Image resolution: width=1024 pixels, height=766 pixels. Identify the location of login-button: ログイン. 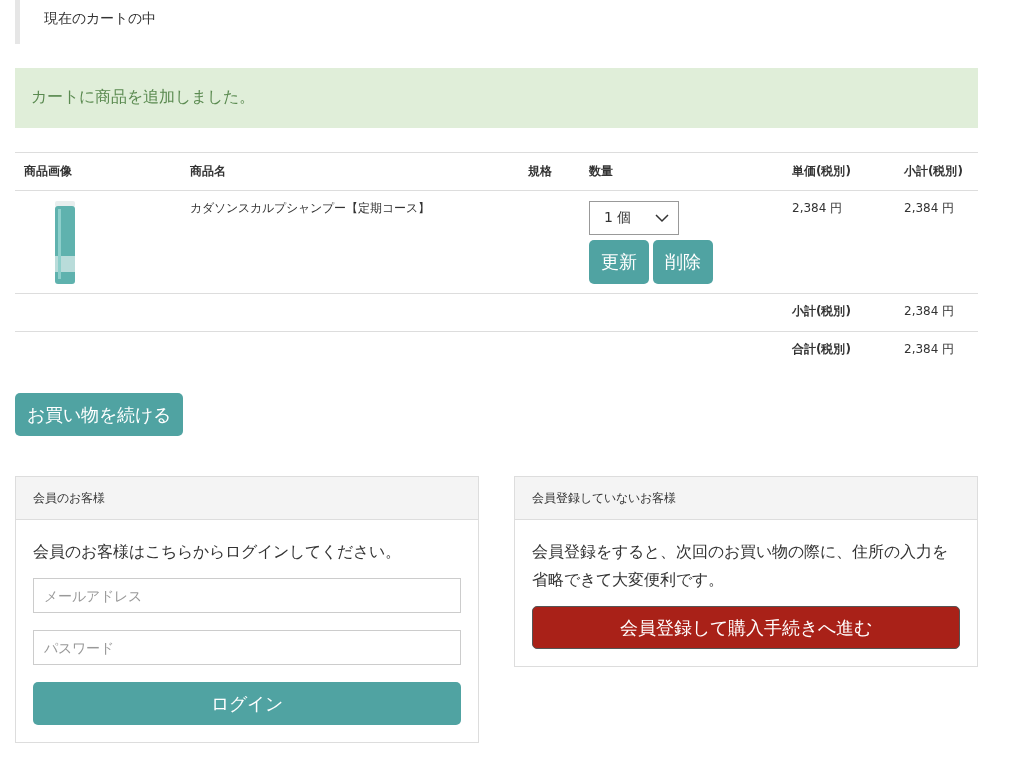
(247, 703).